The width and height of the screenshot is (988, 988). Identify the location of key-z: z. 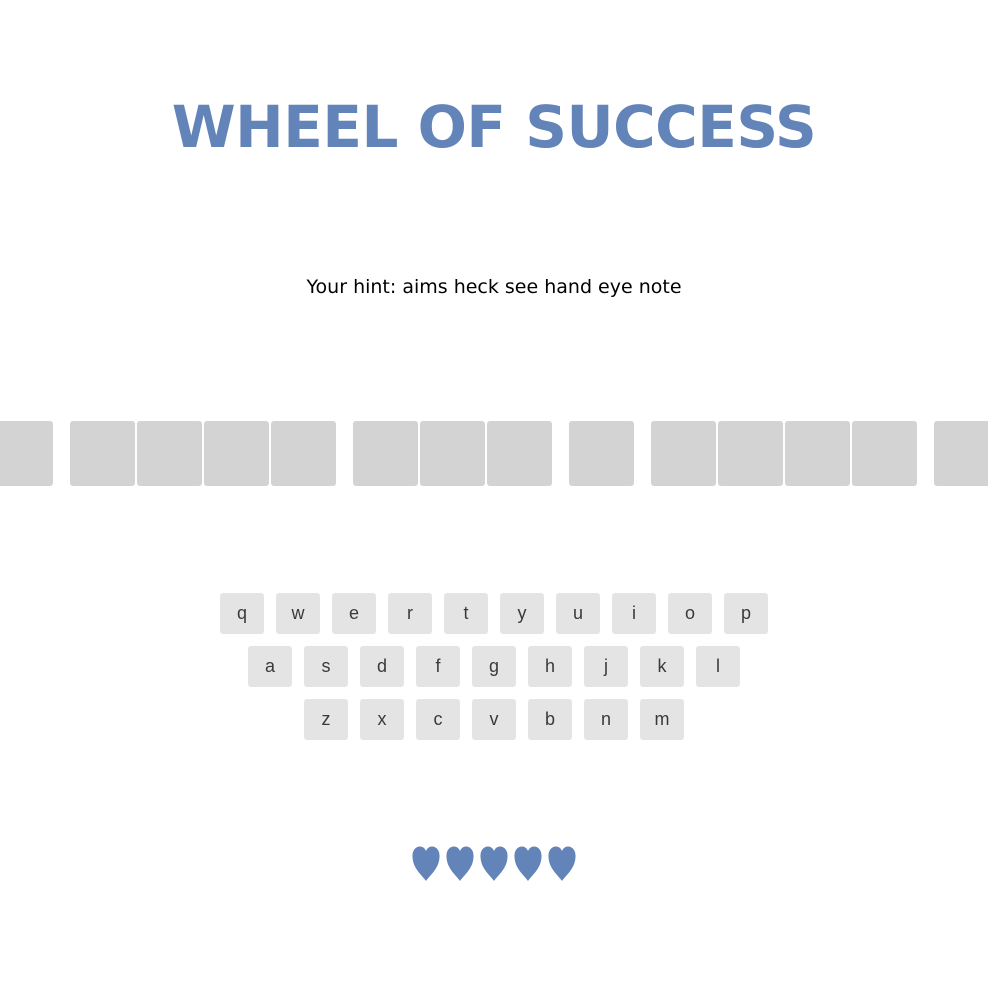
(326, 719).